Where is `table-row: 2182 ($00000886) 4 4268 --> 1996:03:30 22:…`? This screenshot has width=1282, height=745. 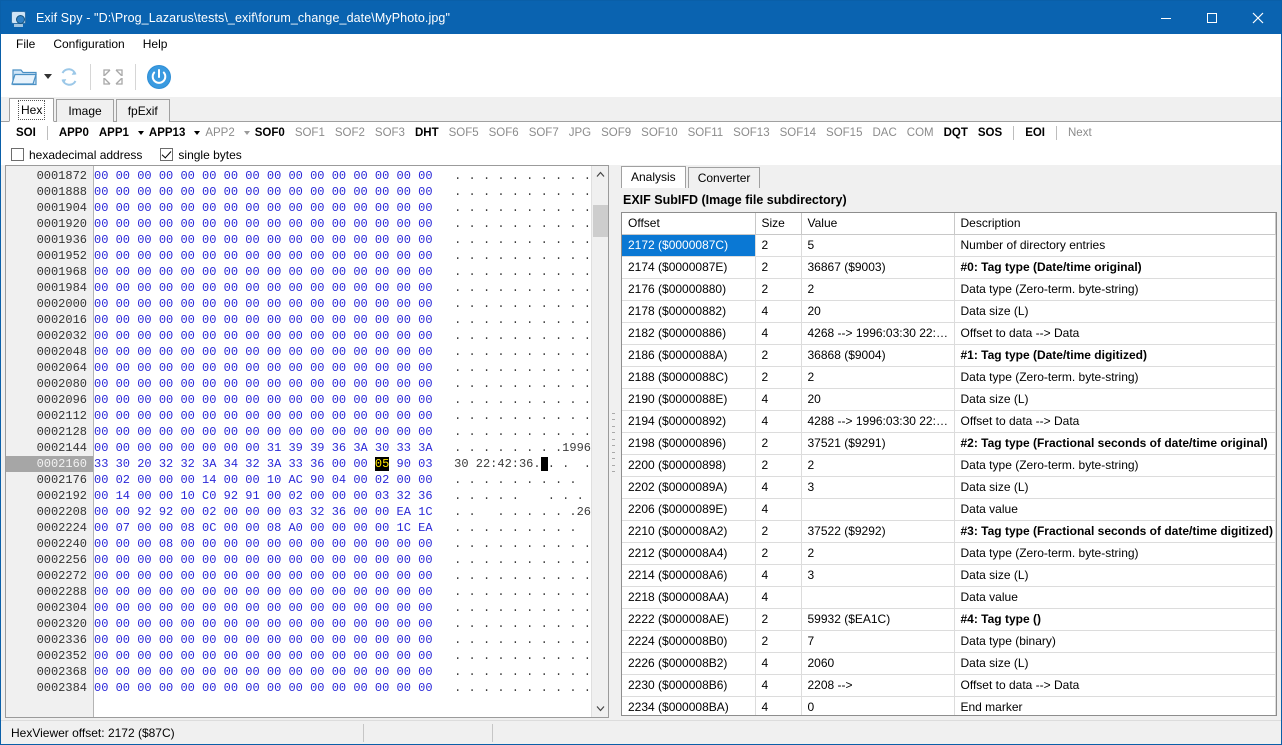
table-row: 2182 ($00000886) 4 4268 --> 1996:03:30 22:… is located at coordinates (949, 333).